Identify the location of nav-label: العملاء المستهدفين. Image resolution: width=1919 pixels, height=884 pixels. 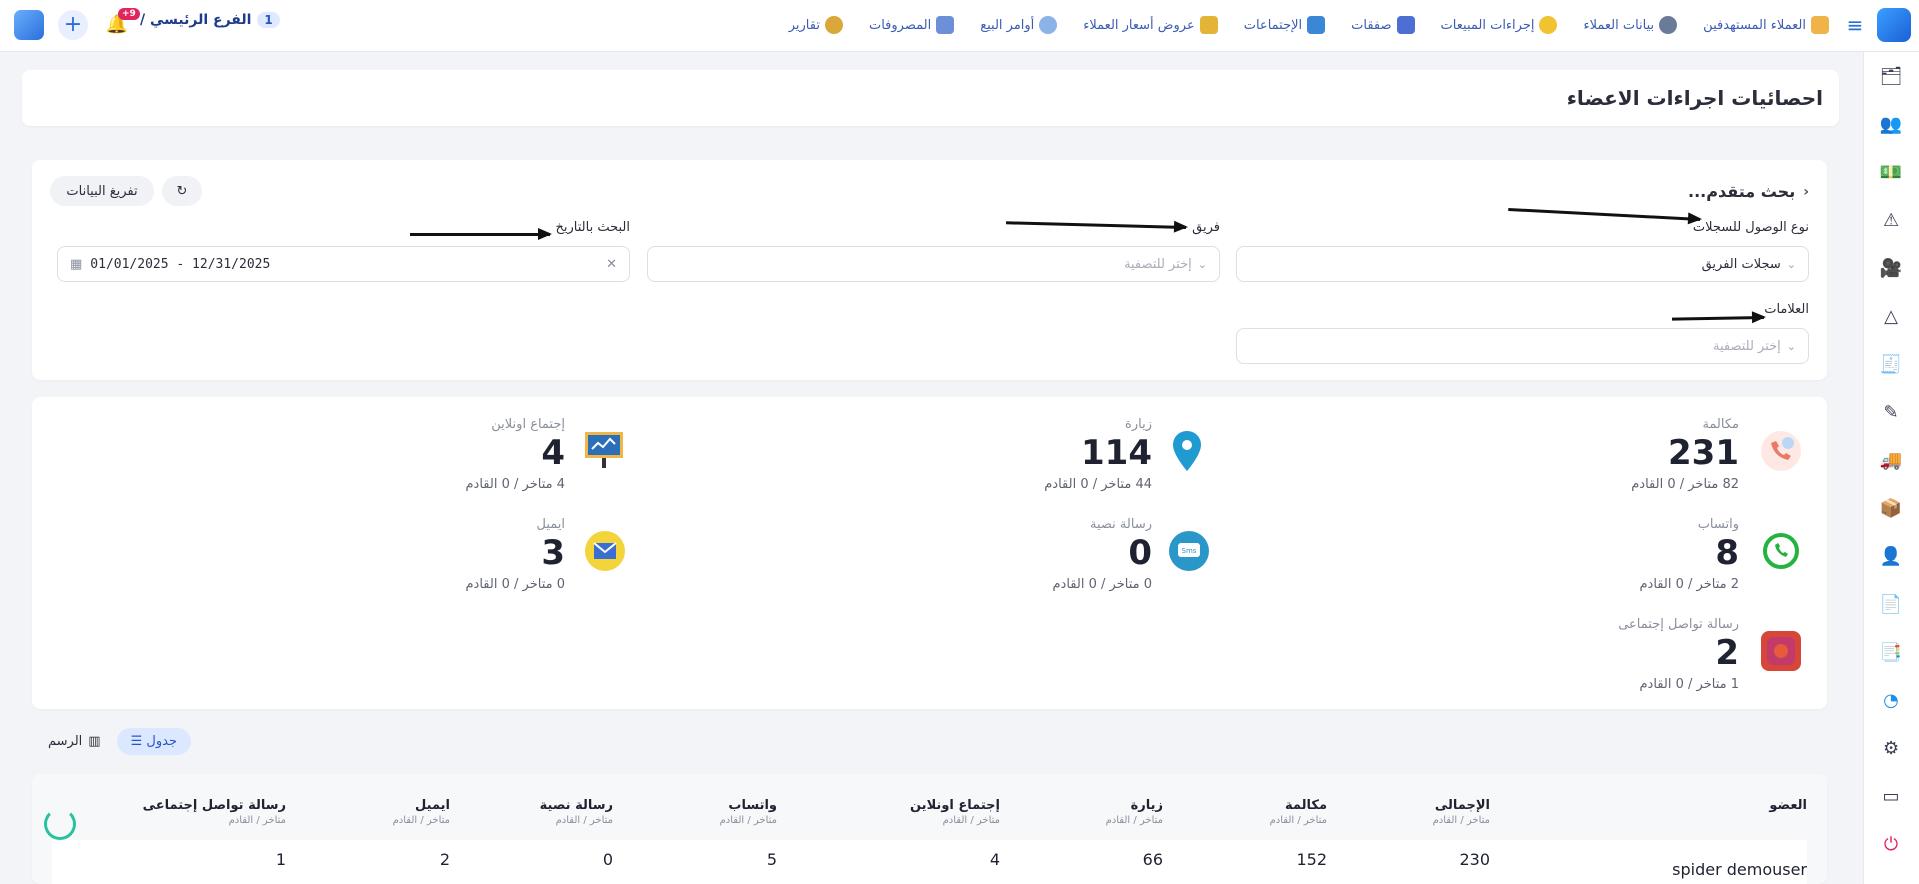
(1754, 25).